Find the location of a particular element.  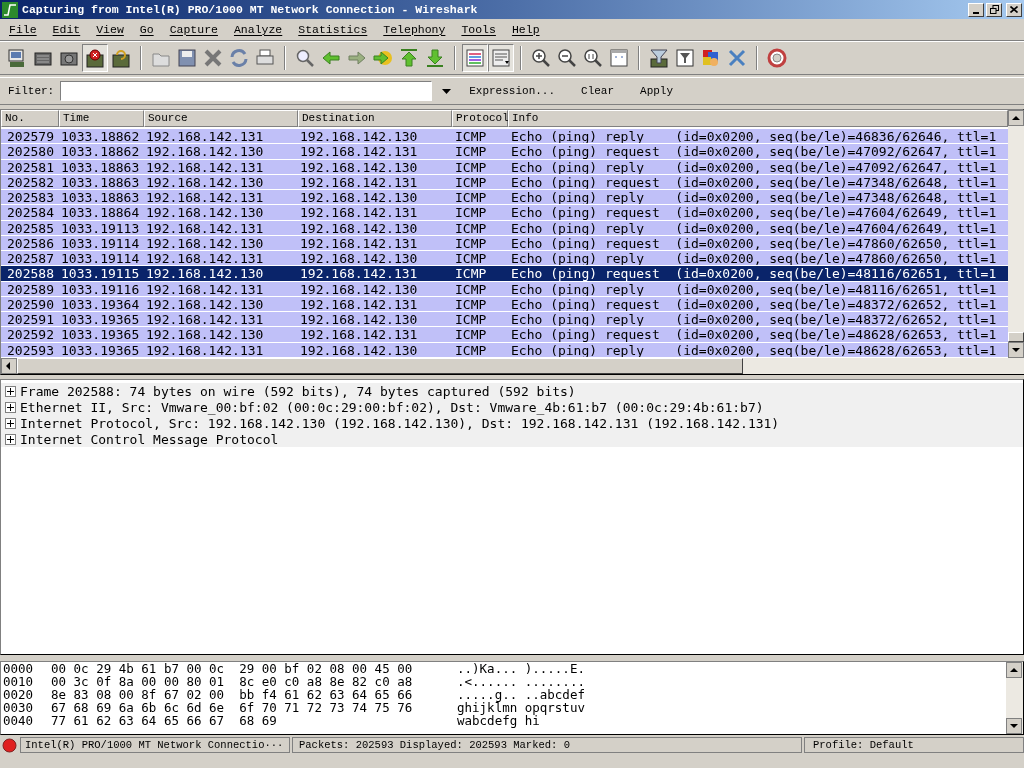

refresh-icon is located at coordinates (239, 58).